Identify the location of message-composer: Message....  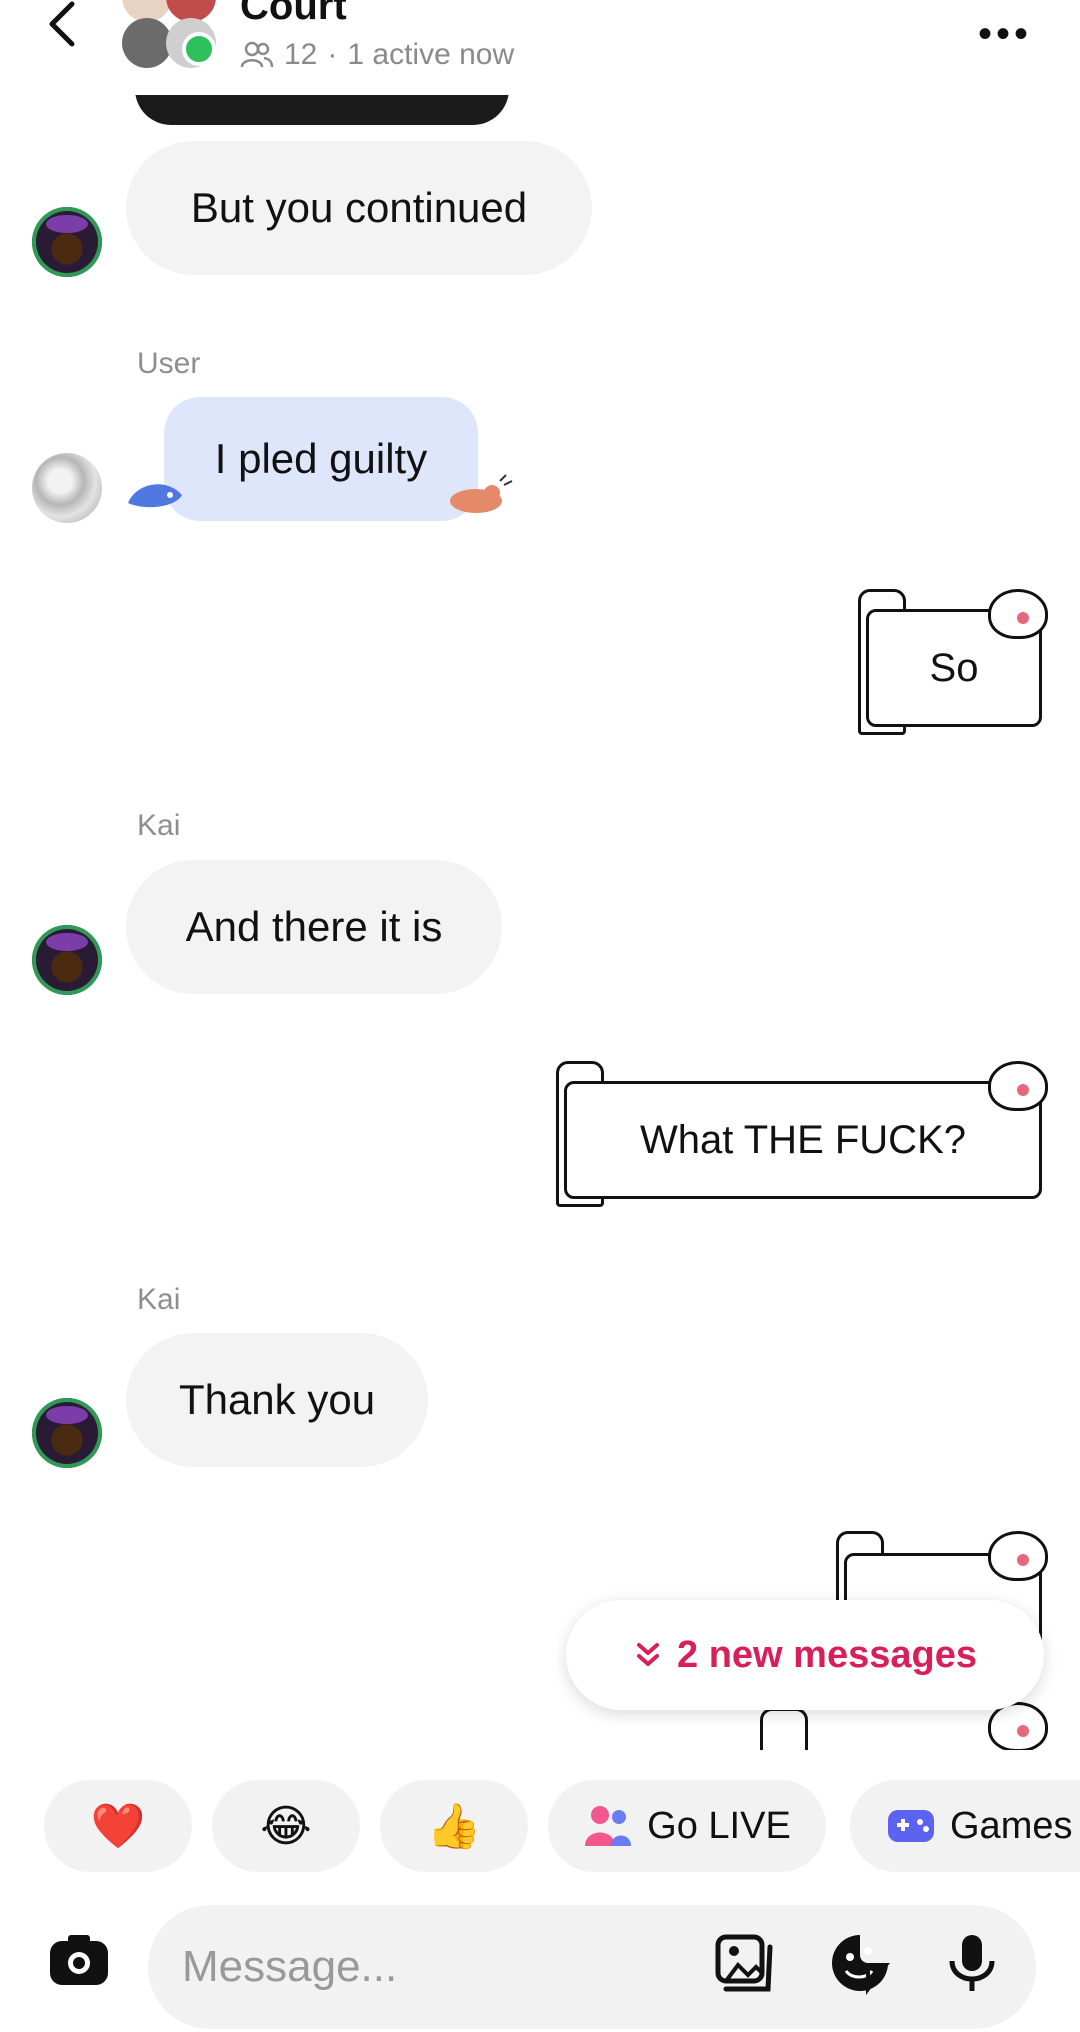
(540, 1968).